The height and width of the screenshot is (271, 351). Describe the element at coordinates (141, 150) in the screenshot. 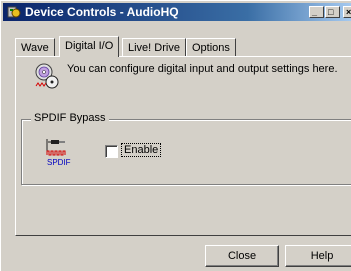

I see `spdif-enable-label: Enable` at that location.